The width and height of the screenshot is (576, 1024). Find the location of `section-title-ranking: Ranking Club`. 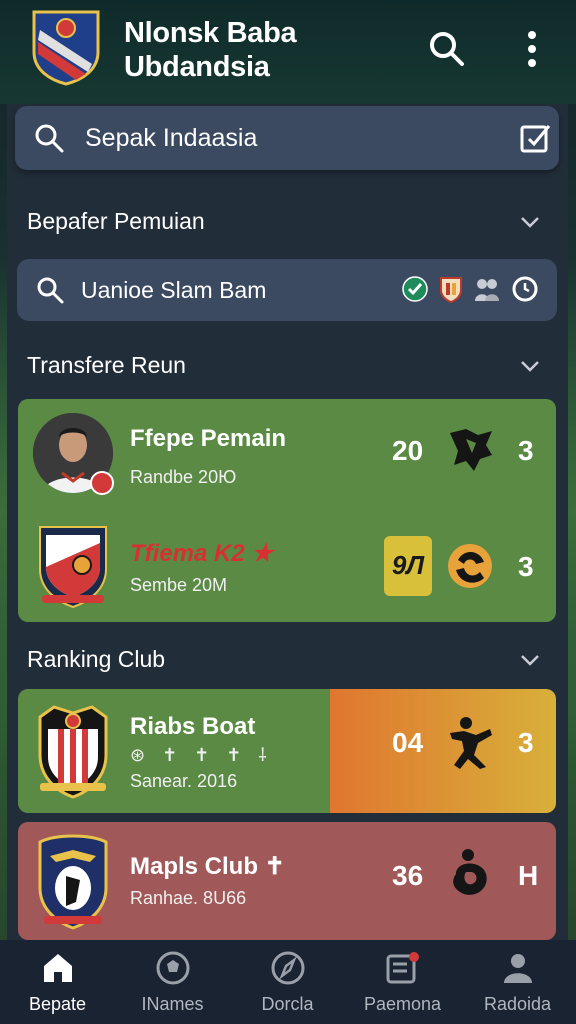

section-title-ranking: Ranking Club is located at coordinates (96, 659).